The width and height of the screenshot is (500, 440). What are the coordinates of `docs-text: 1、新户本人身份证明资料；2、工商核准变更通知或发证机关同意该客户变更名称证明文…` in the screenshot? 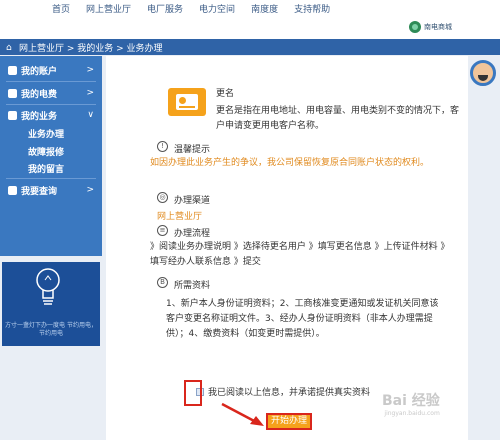 It's located at (302, 319).